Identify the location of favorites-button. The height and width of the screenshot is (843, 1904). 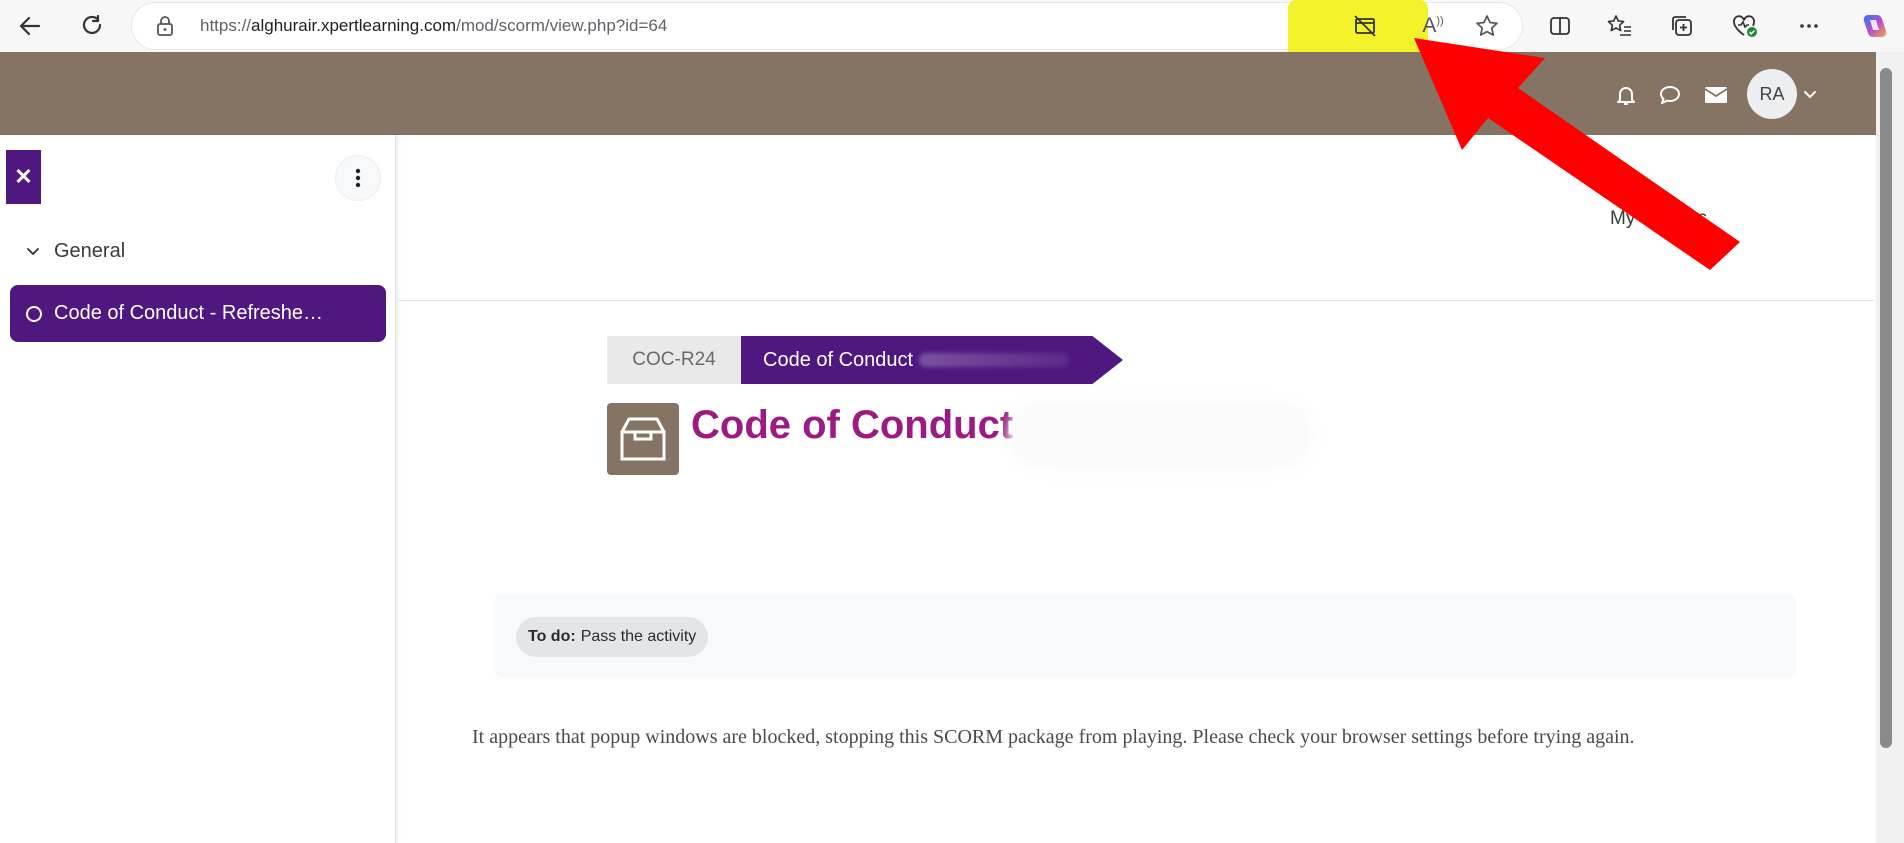
(1620, 26).